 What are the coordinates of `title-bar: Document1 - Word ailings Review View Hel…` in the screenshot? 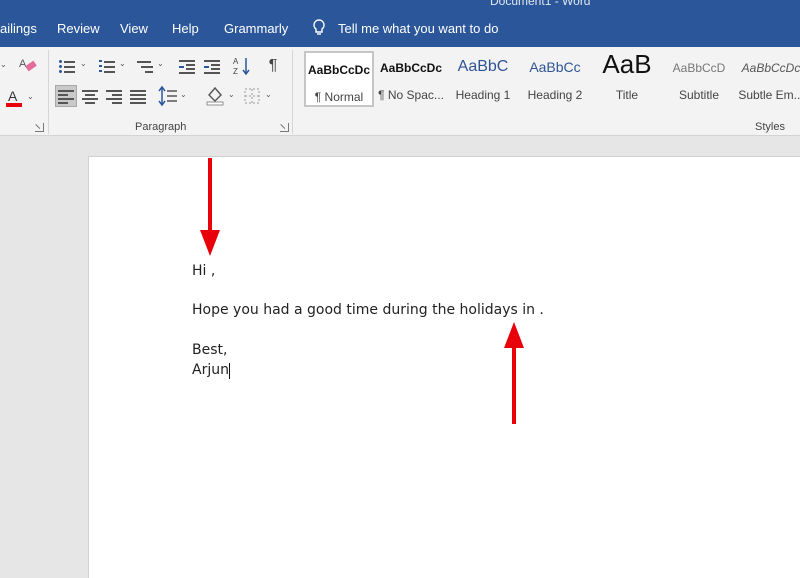 It's located at (400, 23).